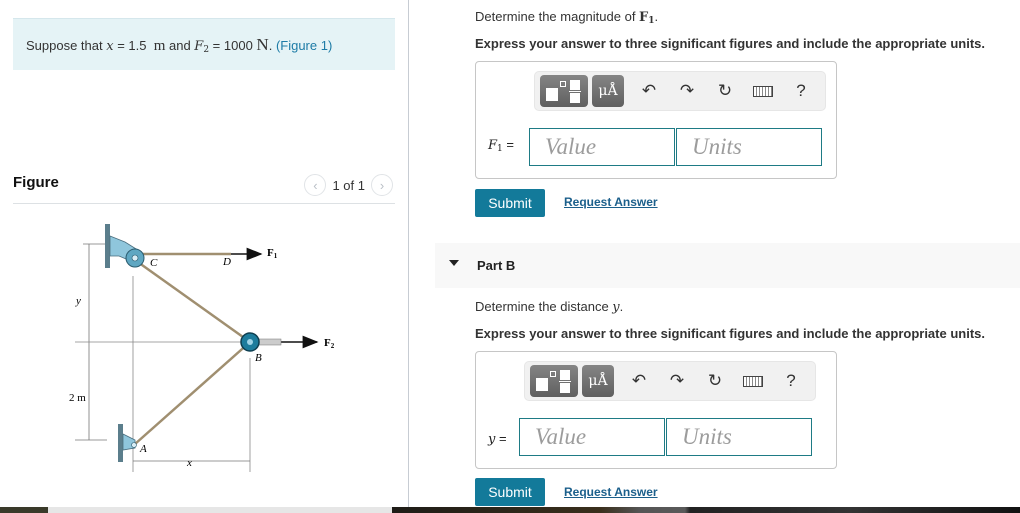 This screenshot has height=513, width=1020. I want to click on collapse-triangle-icon, so click(454, 263).